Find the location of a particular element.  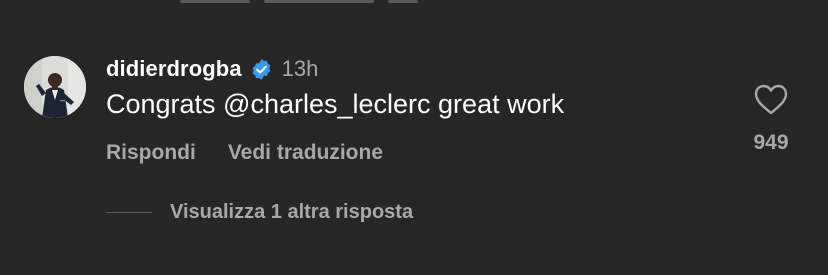

translate-button: Vedi traduzione is located at coordinates (305, 153).